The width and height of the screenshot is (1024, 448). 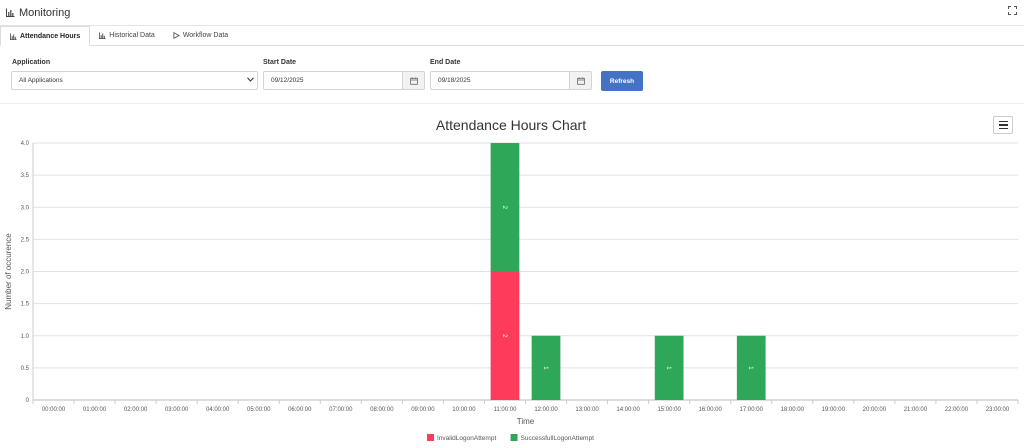 What do you see at coordinates (25, 240) in the screenshot?
I see `y-tick-label: 2.5` at bounding box center [25, 240].